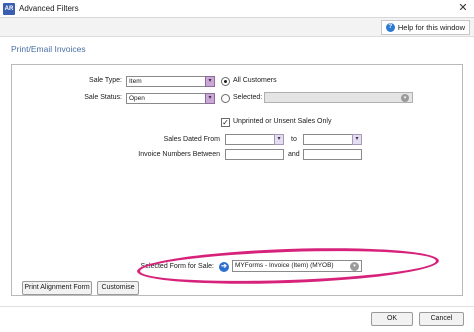 This screenshot has width=474, height=332. I want to click on app-icon: AR, so click(9, 9).